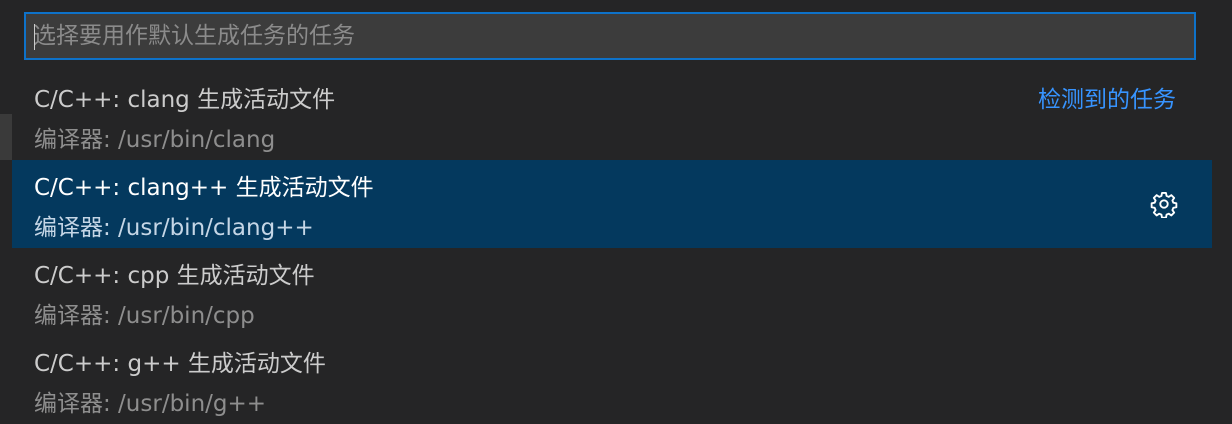 Image resolution: width=1232 pixels, height=424 pixels. I want to click on editor-edge, so click(6, 137).